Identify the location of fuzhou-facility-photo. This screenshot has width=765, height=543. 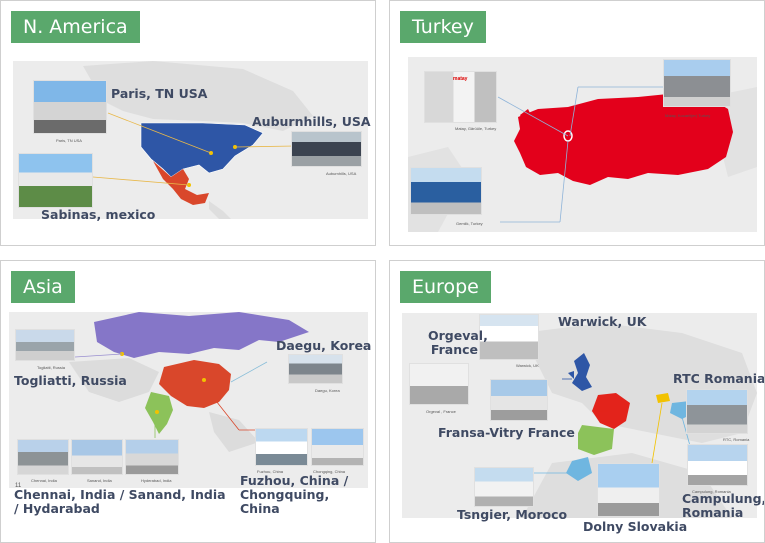
(281, 447).